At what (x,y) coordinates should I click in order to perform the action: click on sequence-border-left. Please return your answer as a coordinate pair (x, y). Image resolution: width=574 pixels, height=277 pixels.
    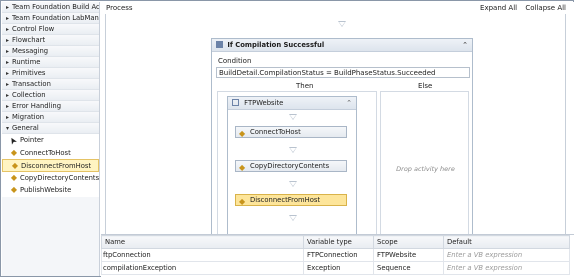
    Looking at the image, I should click on (105, 124).